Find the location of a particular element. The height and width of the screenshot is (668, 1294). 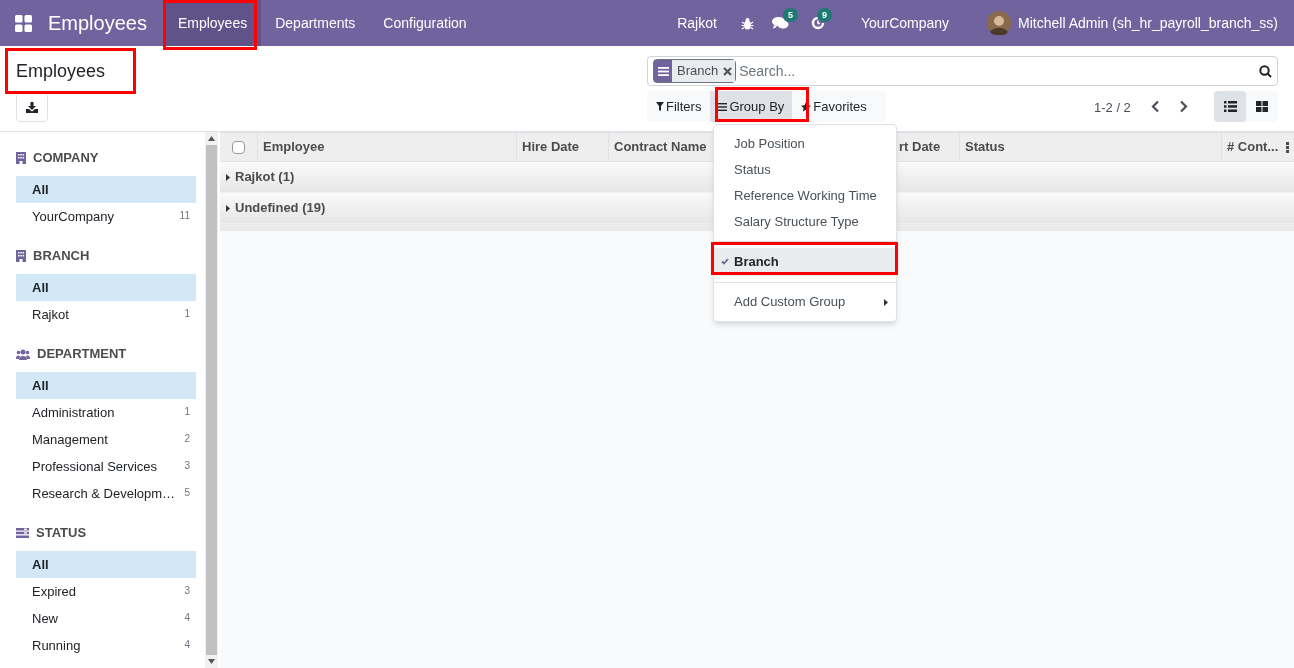

avatar-icon is located at coordinates (999, 23).